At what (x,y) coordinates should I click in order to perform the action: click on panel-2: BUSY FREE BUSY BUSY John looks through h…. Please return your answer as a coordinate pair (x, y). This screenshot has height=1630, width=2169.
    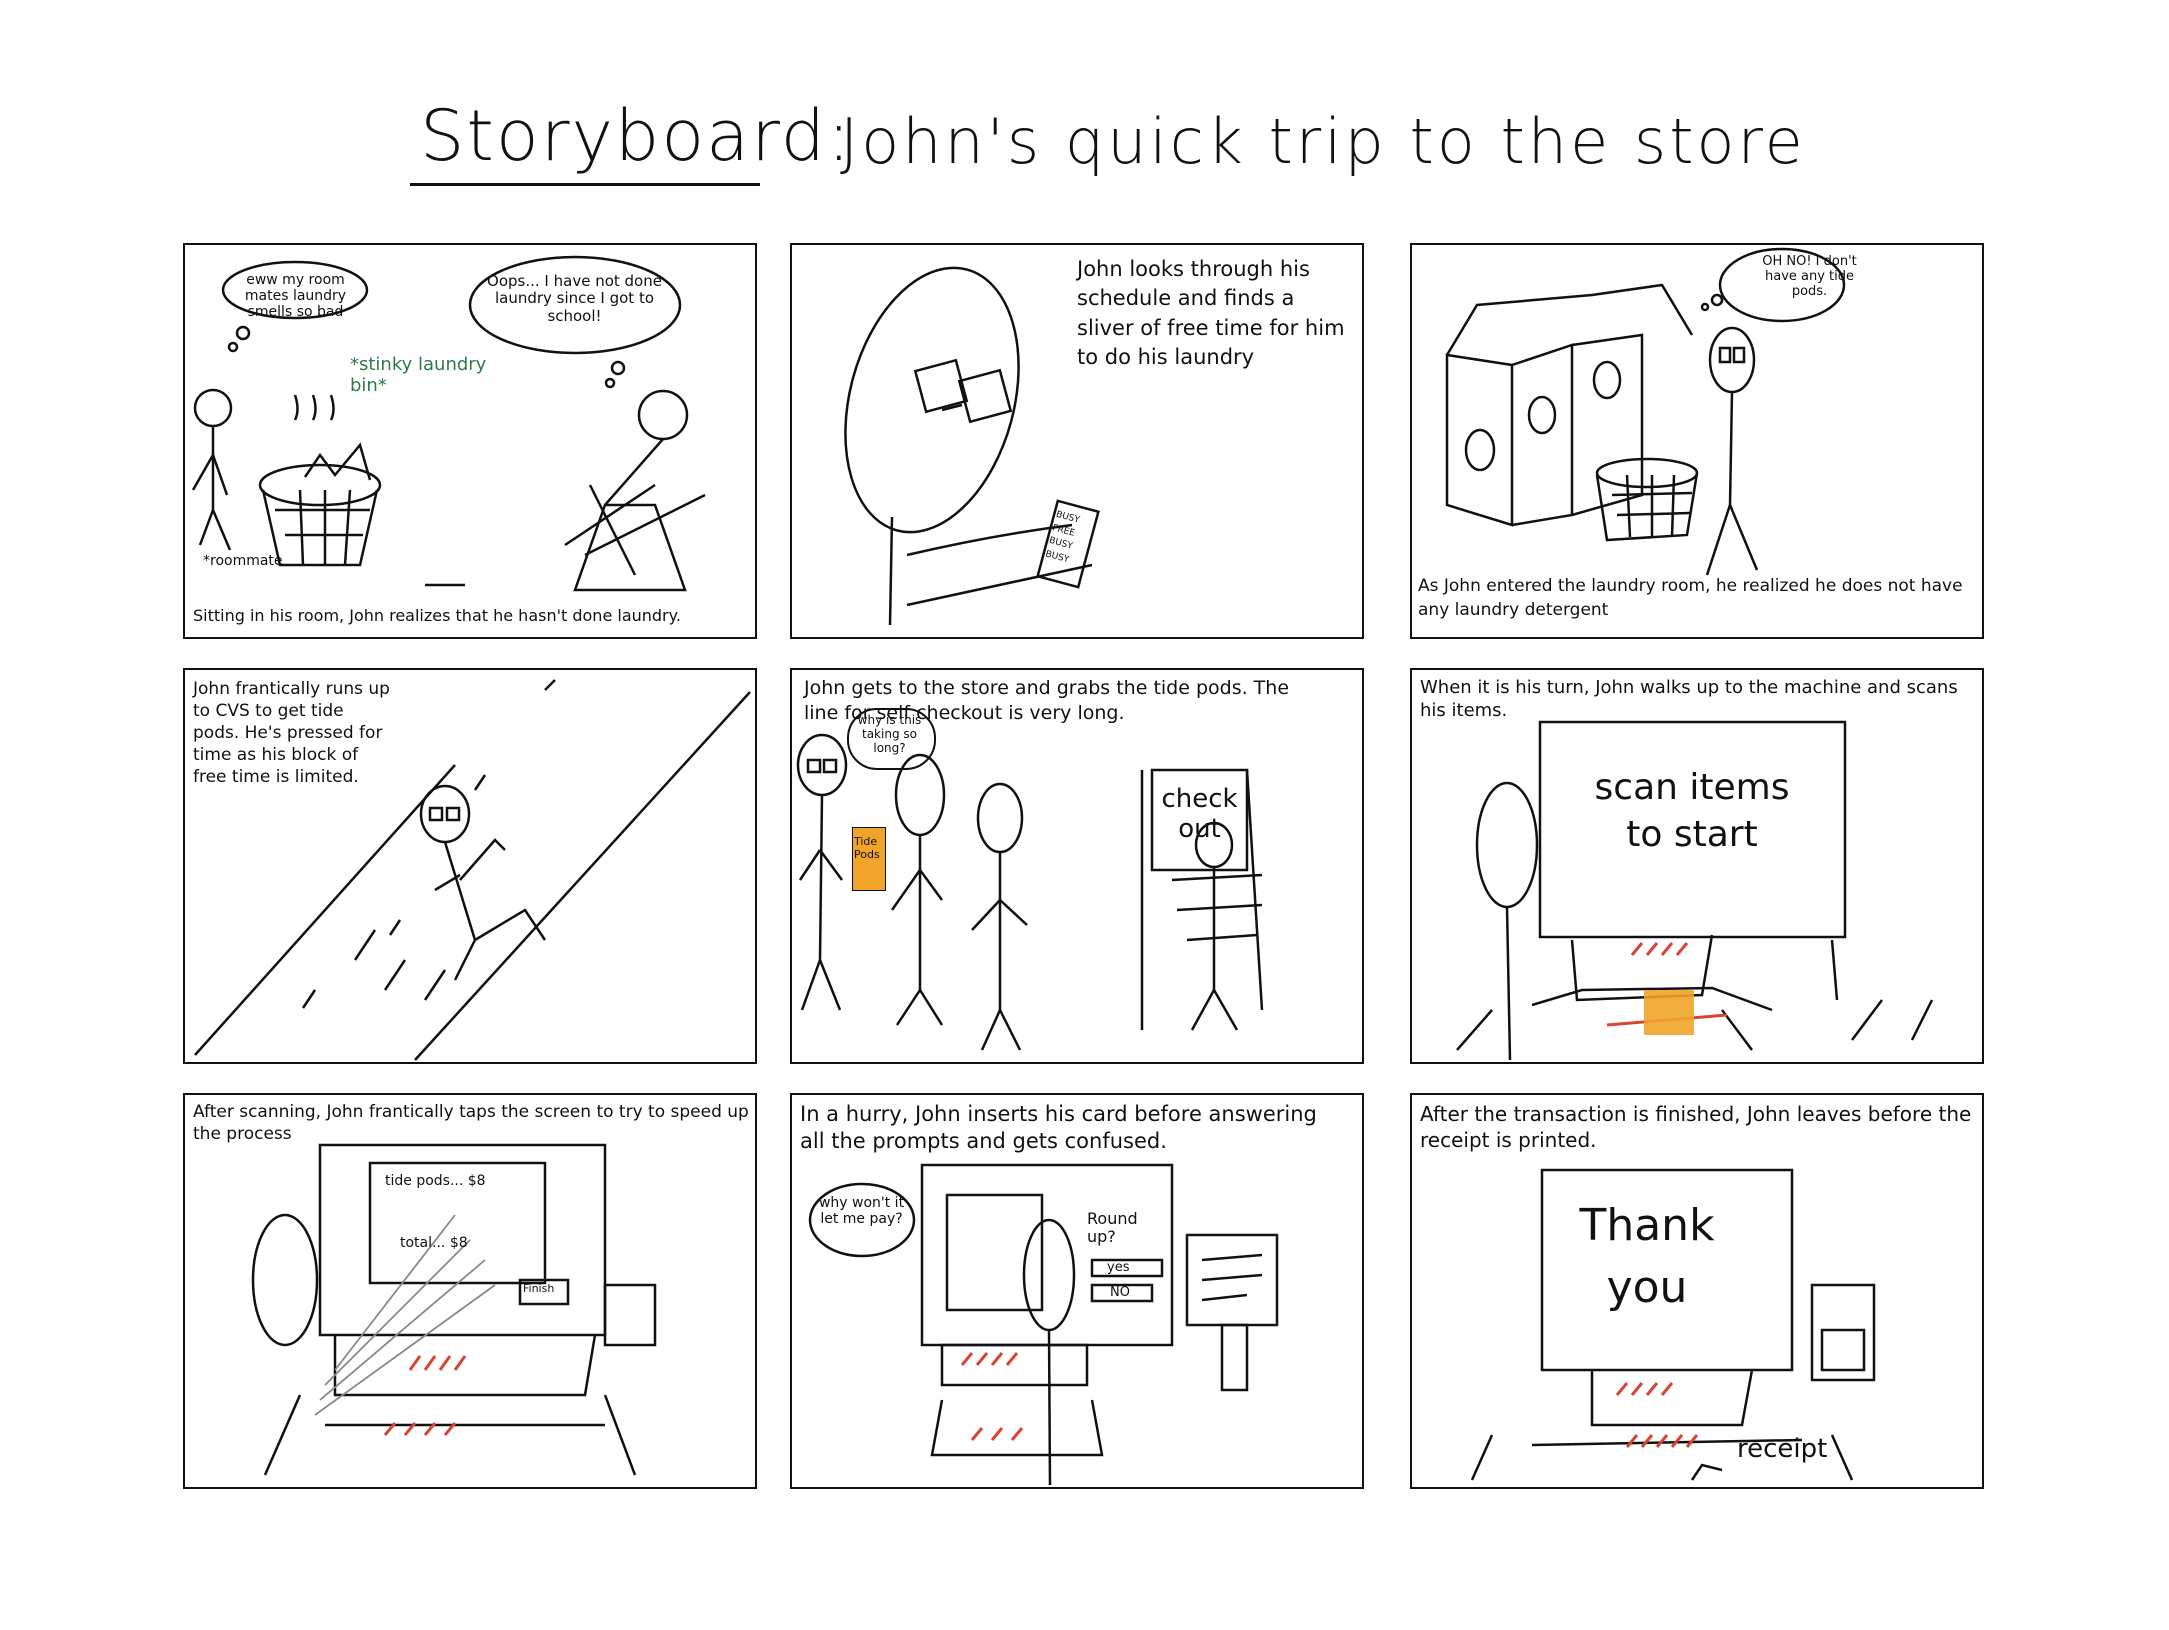
    Looking at the image, I should click on (1077, 441).